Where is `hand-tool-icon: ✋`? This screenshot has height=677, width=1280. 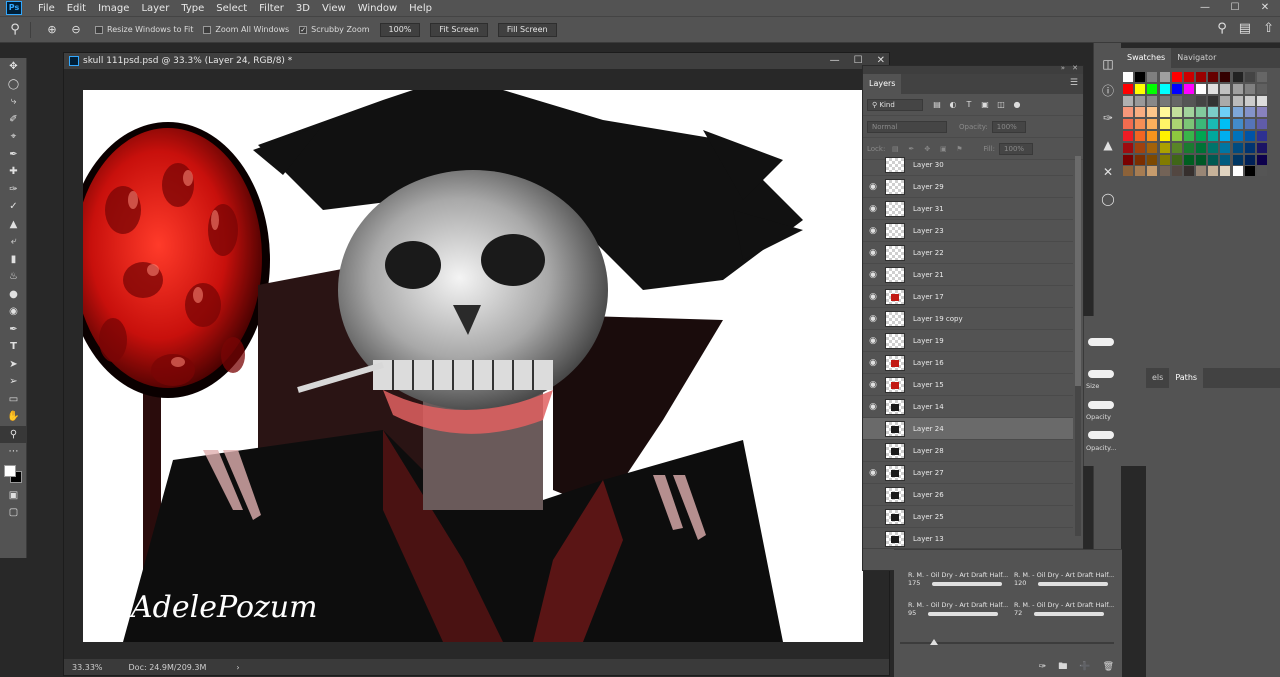
hand-tool-icon: ✋ is located at coordinates (13, 417).